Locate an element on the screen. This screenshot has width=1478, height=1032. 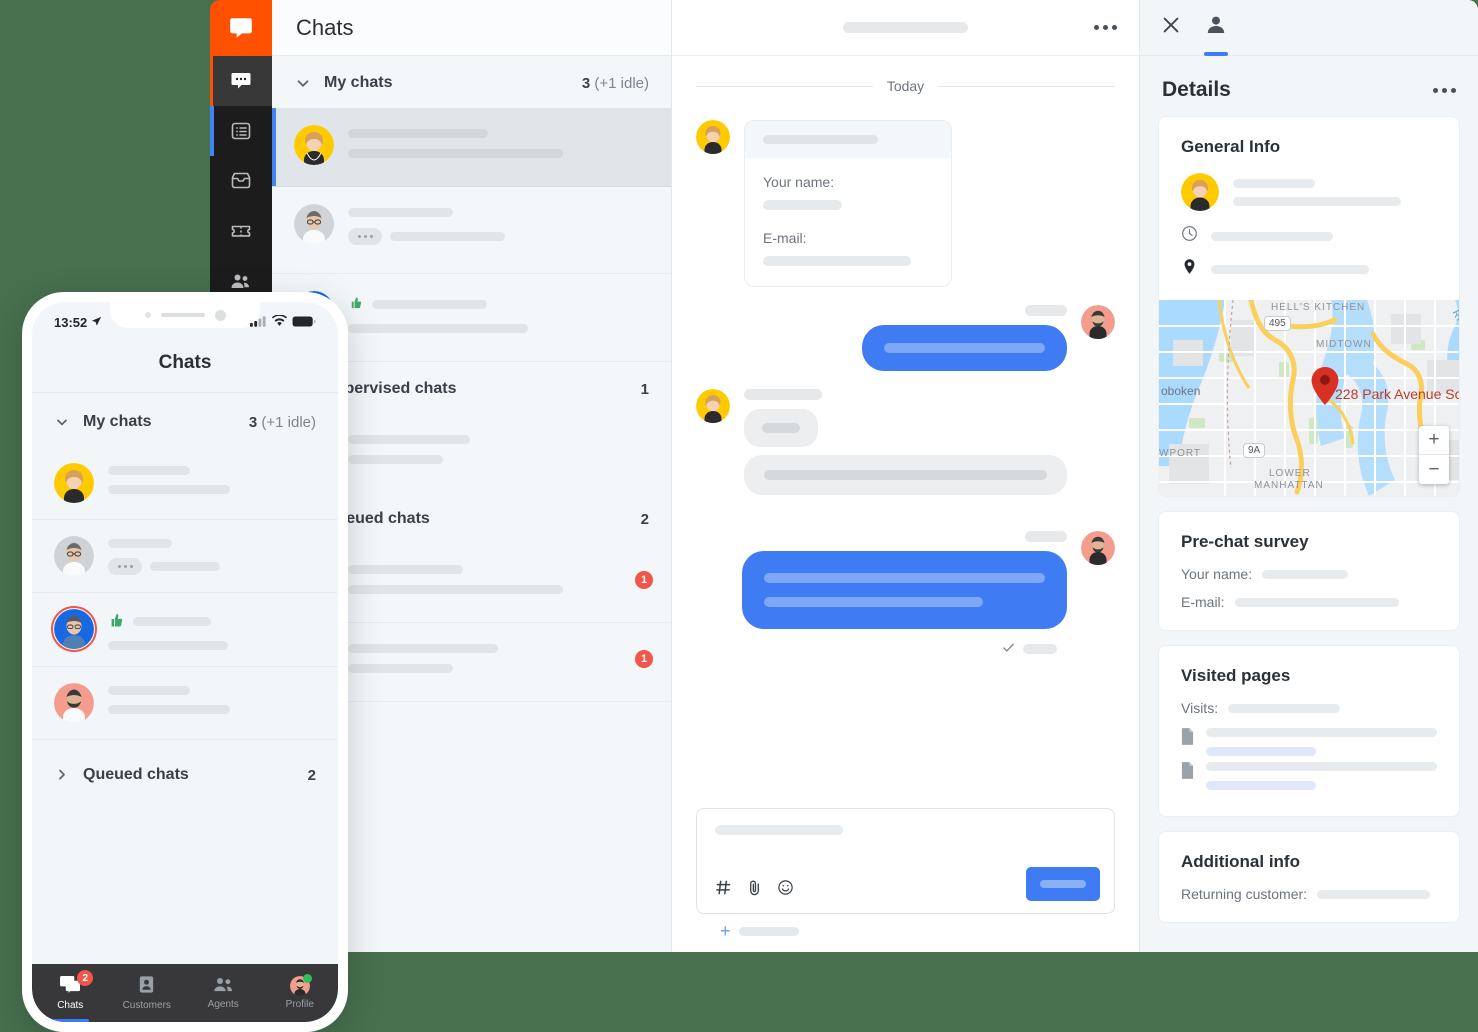
map-label: oboken is located at coordinates (1181, 391).